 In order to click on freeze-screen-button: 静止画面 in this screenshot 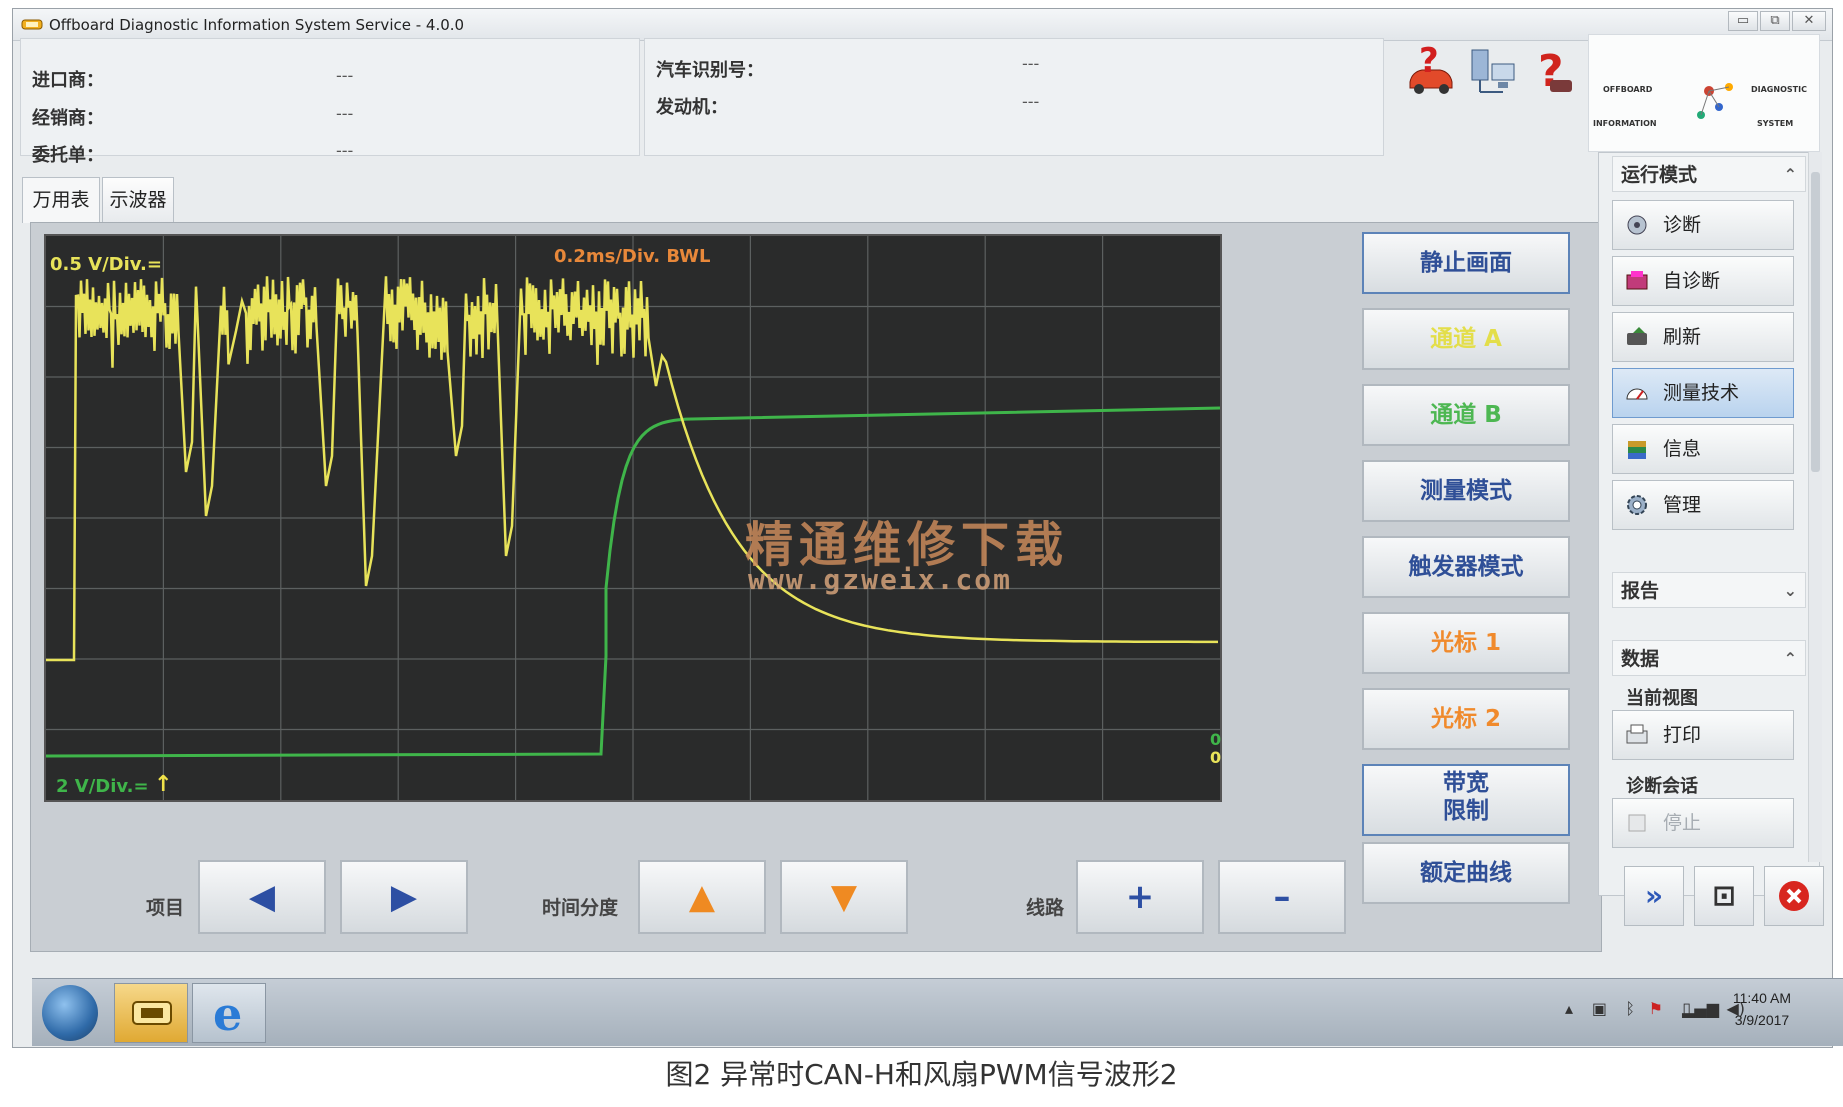, I will do `click(1466, 263)`.